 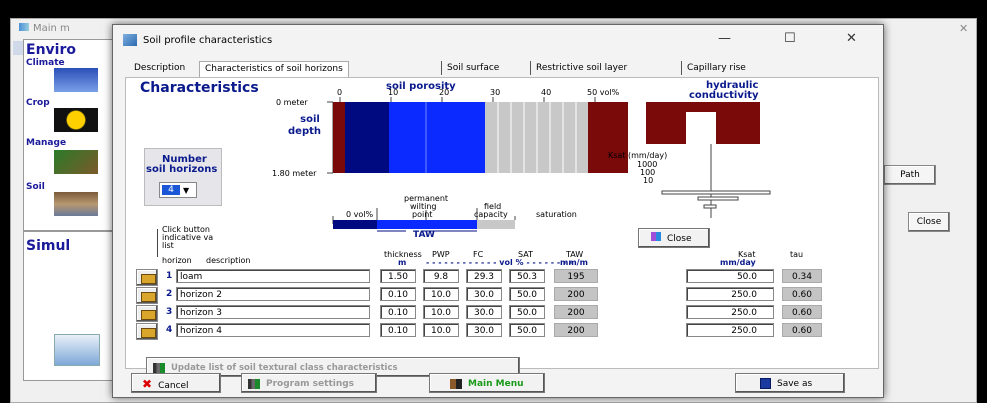 What do you see at coordinates (69, 306) in the screenshot?
I see `simulation-panel: Simul` at bounding box center [69, 306].